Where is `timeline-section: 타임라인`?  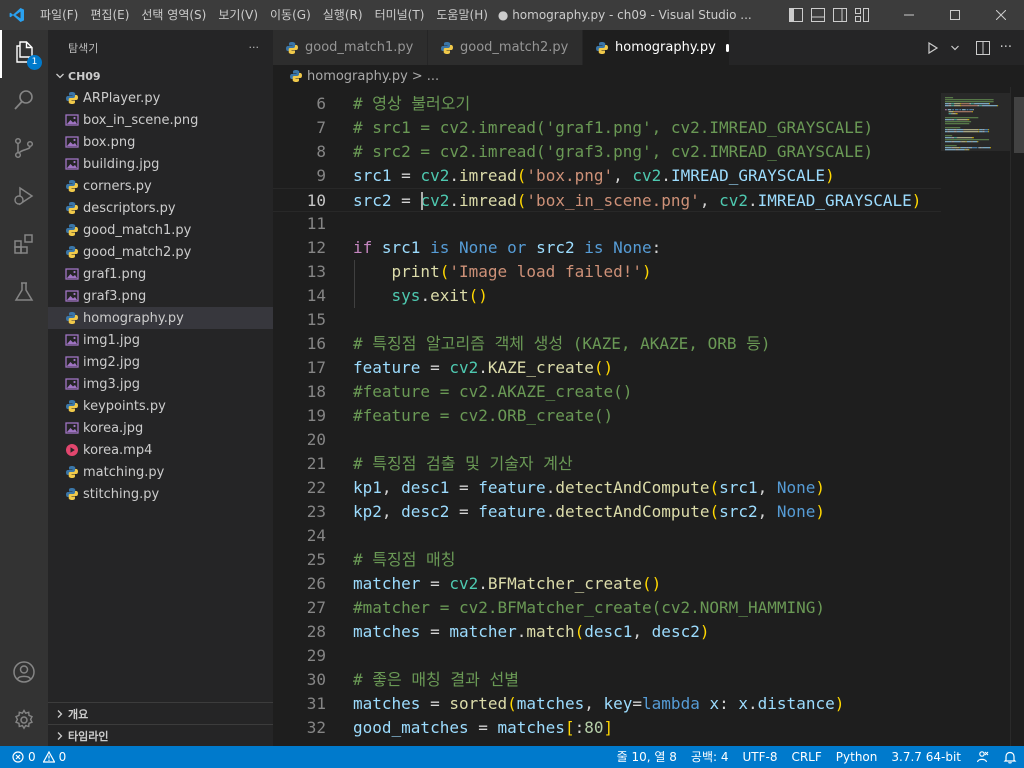 timeline-section: 타임라인 is located at coordinates (160, 735).